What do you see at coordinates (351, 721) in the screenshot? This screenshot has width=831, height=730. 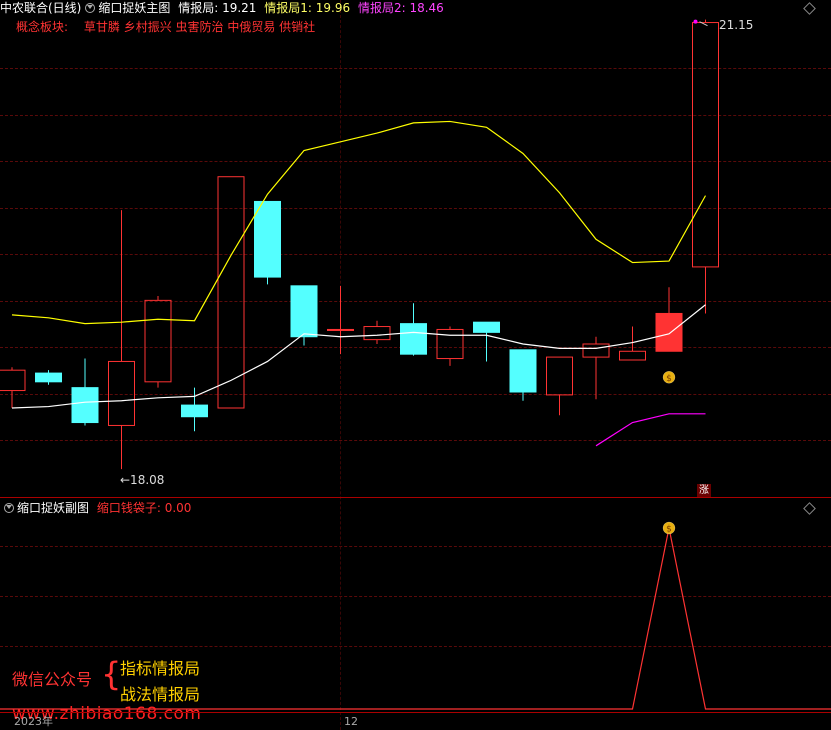 I see `time-axis-month: 12` at bounding box center [351, 721].